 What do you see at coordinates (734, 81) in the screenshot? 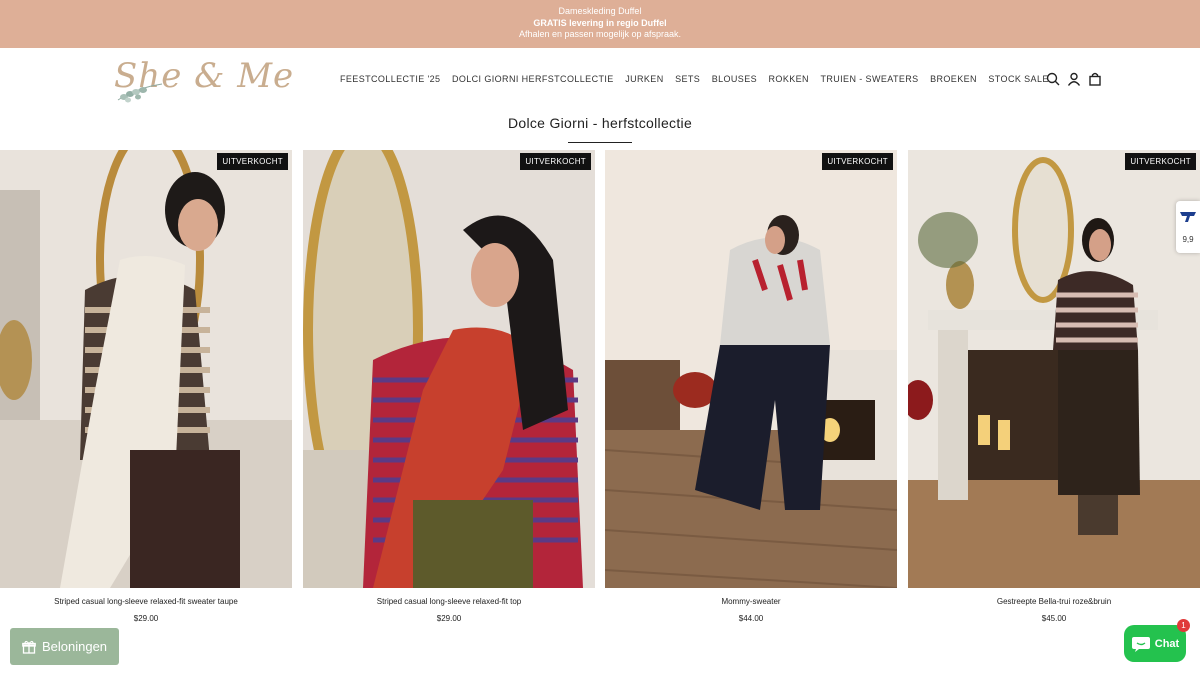
I see `nav-item-blouses: BLOUSES` at bounding box center [734, 81].